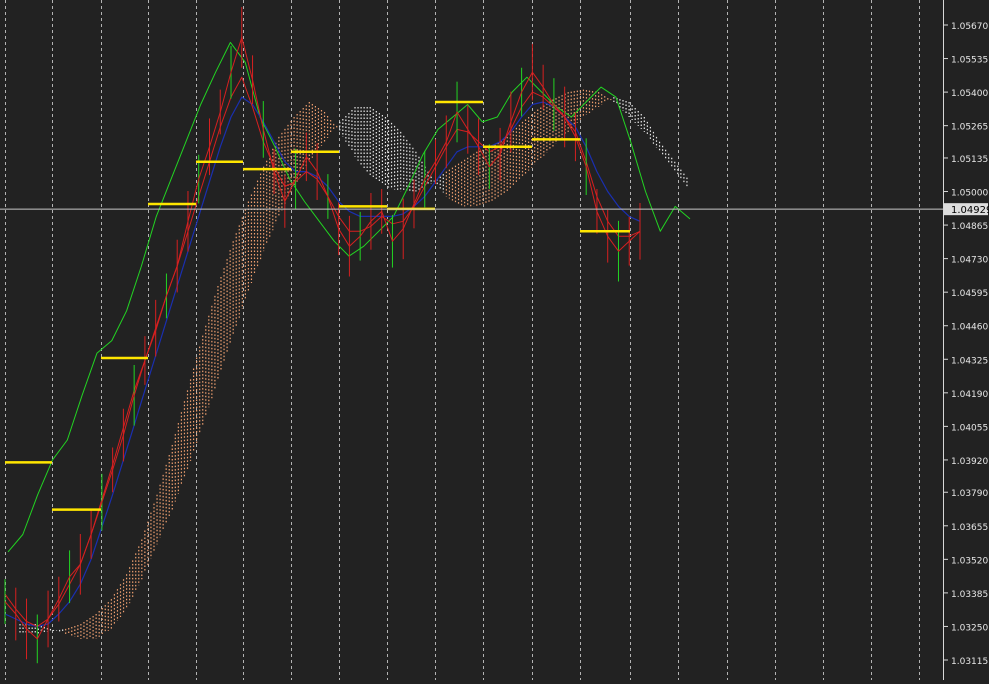  Describe the element at coordinates (969, 61) in the screenshot. I see `price-tick-label: 1.05535` at that location.